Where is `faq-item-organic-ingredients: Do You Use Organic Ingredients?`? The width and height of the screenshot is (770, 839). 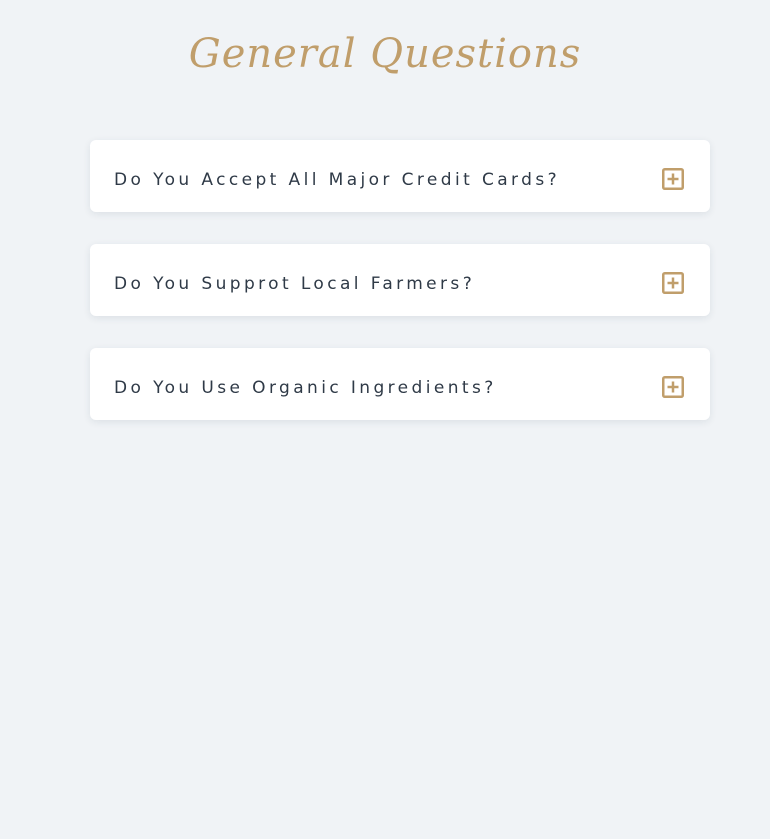
faq-item-organic-ingredients: Do You Use Organic Ingredients? is located at coordinates (400, 384).